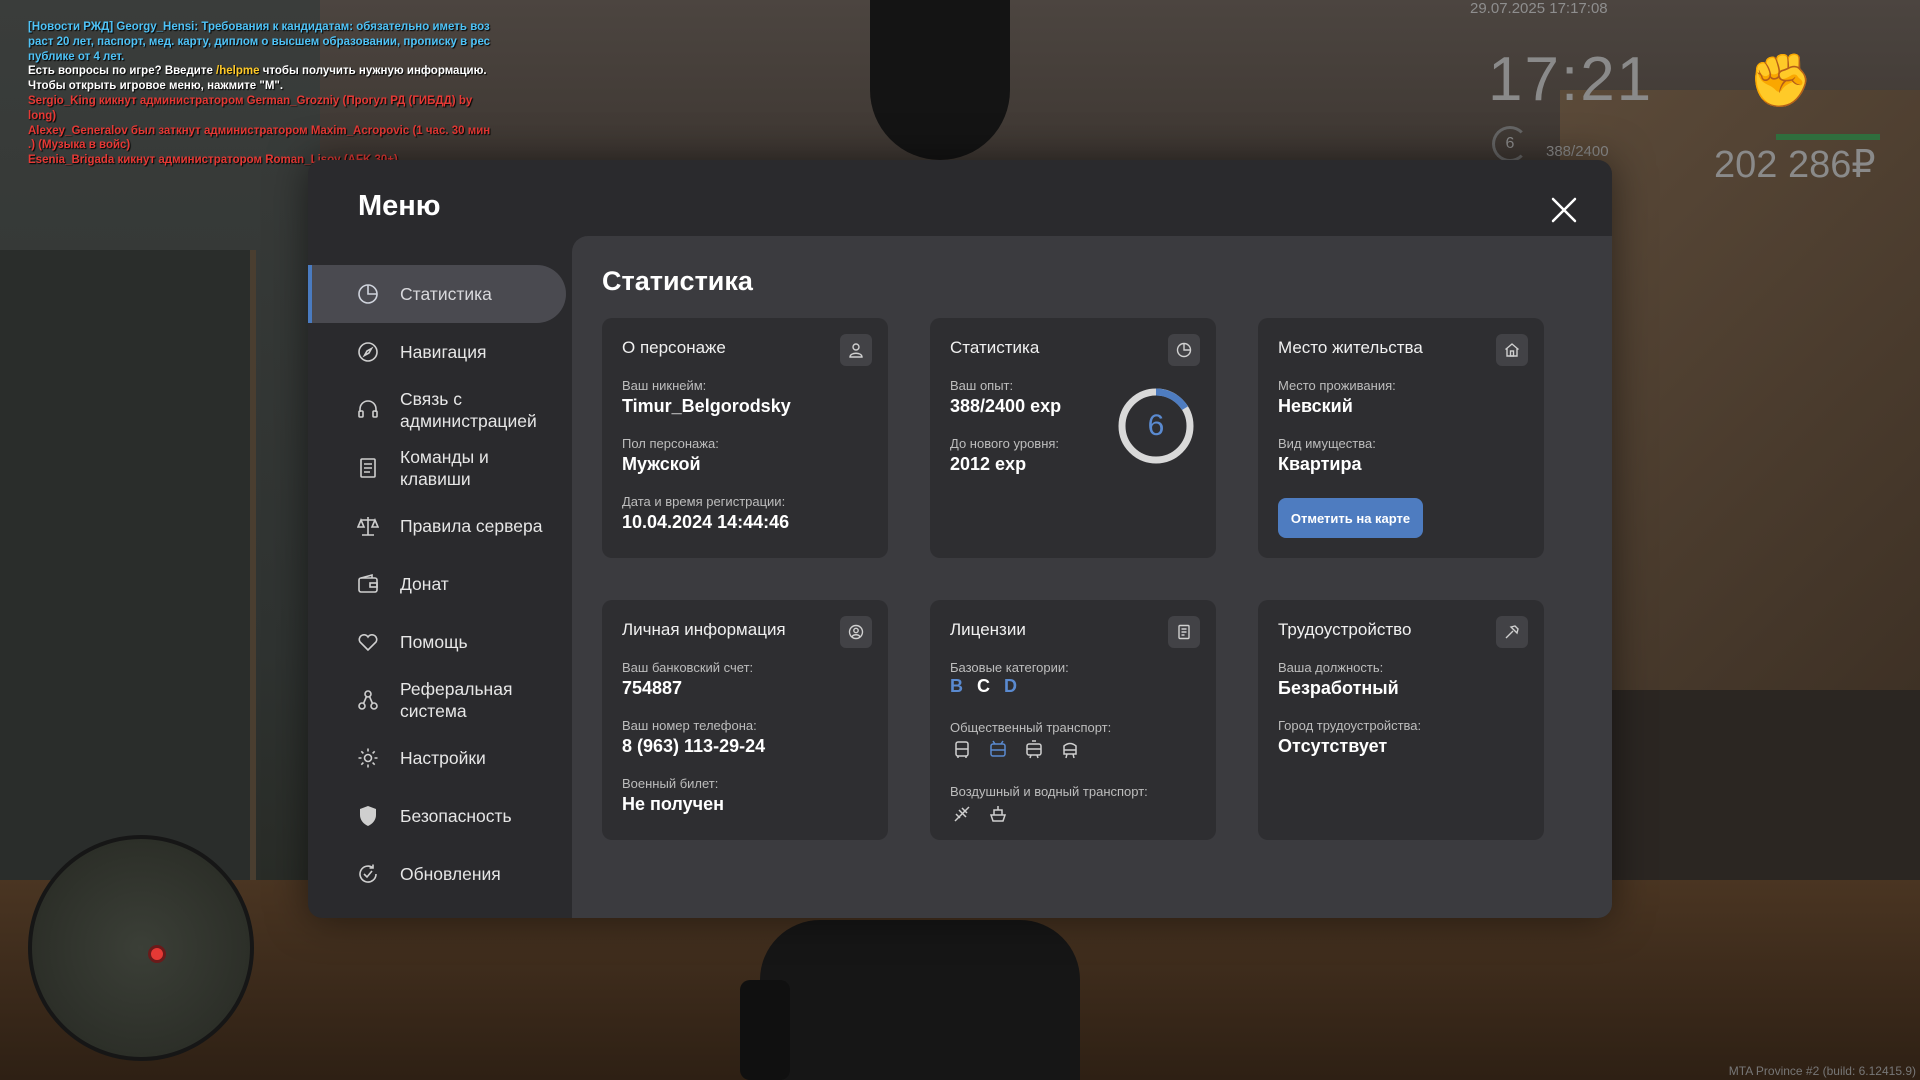 The width and height of the screenshot is (1920, 1080). What do you see at coordinates (1828, 137) in the screenshot?
I see `health-bar` at bounding box center [1828, 137].